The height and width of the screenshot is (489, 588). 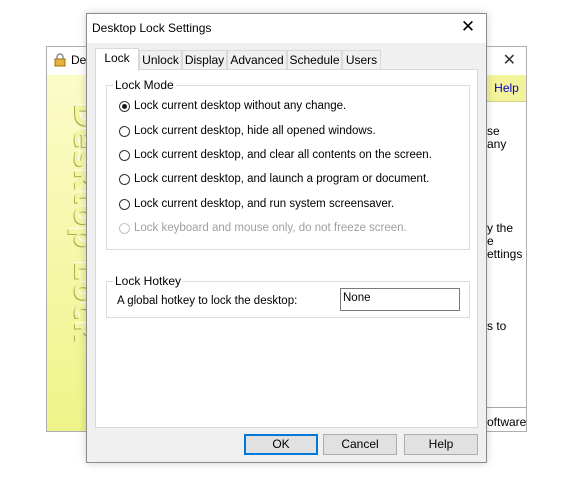 What do you see at coordinates (400, 299) in the screenshot?
I see `hotkey-input: None` at bounding box center [400, 299].